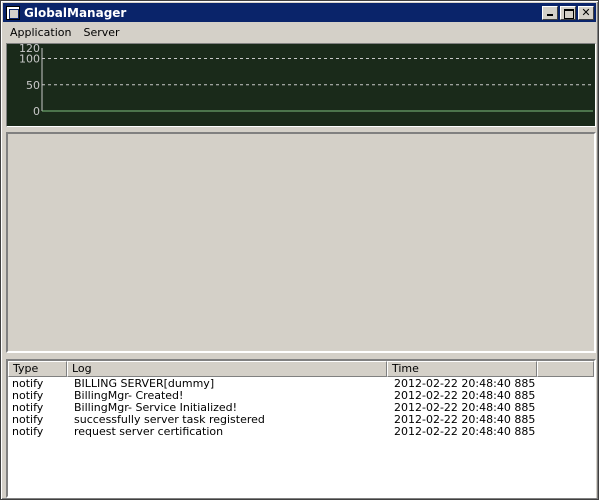  Describe the element at coordinates (13, 12) in the screenshot. I see `app-window-icon` at that location.